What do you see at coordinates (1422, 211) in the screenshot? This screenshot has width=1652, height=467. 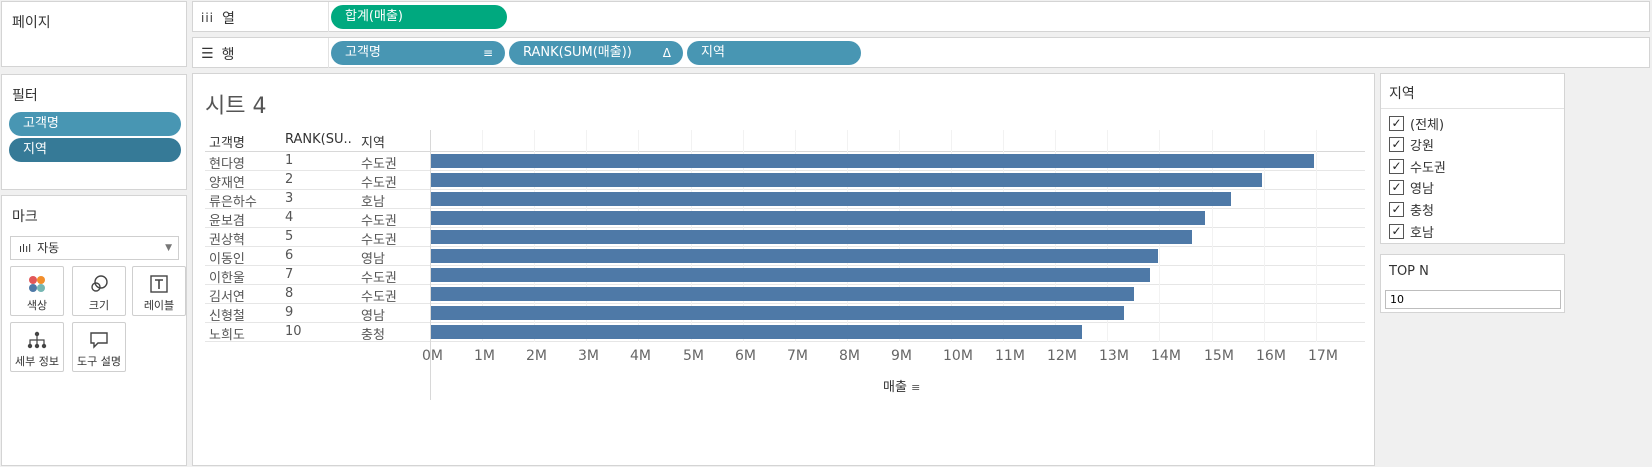 I see `region-option-label: 충청` at bounding box center [1422, 211].